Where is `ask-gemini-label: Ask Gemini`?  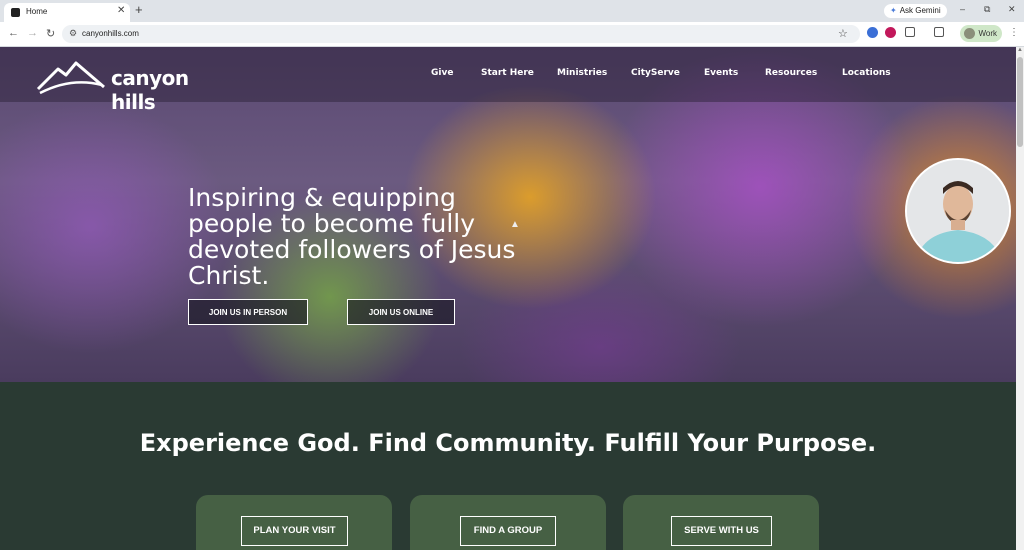 ask-gemini-label: Ask Gemini is located at coordinates (920, 10).